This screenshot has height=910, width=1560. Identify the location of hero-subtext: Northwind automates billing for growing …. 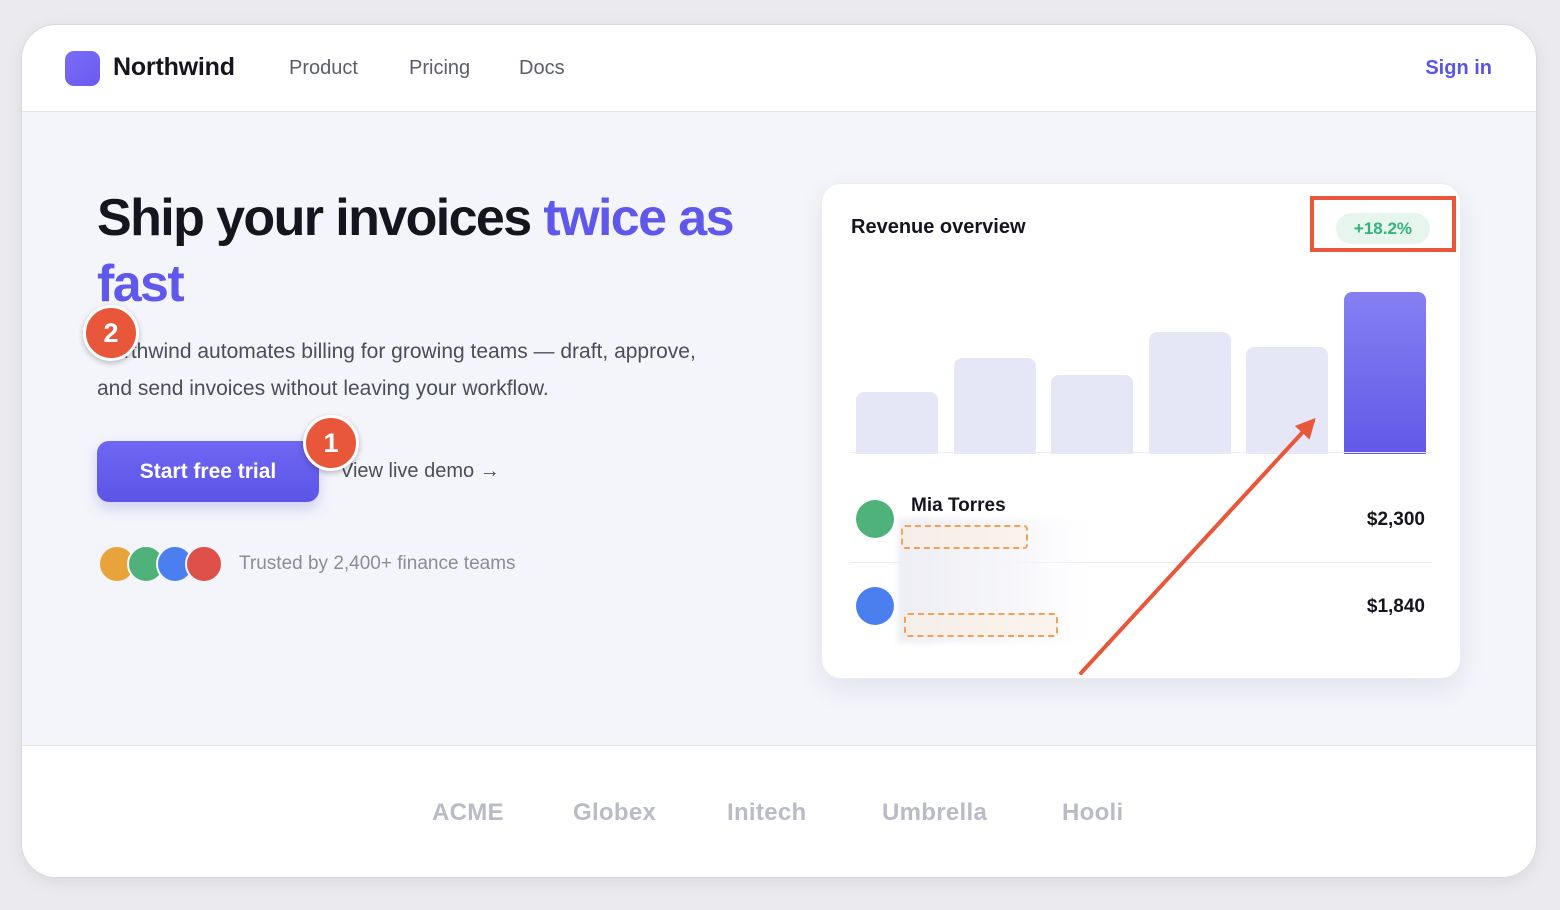
(396, 370).